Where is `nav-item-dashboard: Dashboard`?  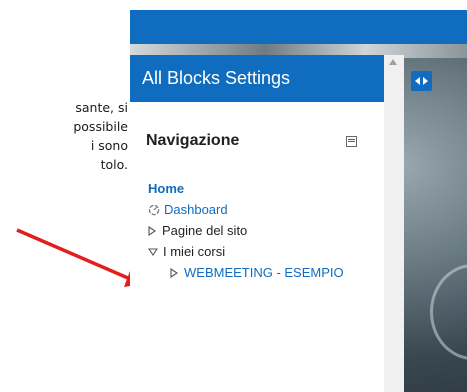
nav-item-dashboard: Dashboard is located at coordinates (246, 209).